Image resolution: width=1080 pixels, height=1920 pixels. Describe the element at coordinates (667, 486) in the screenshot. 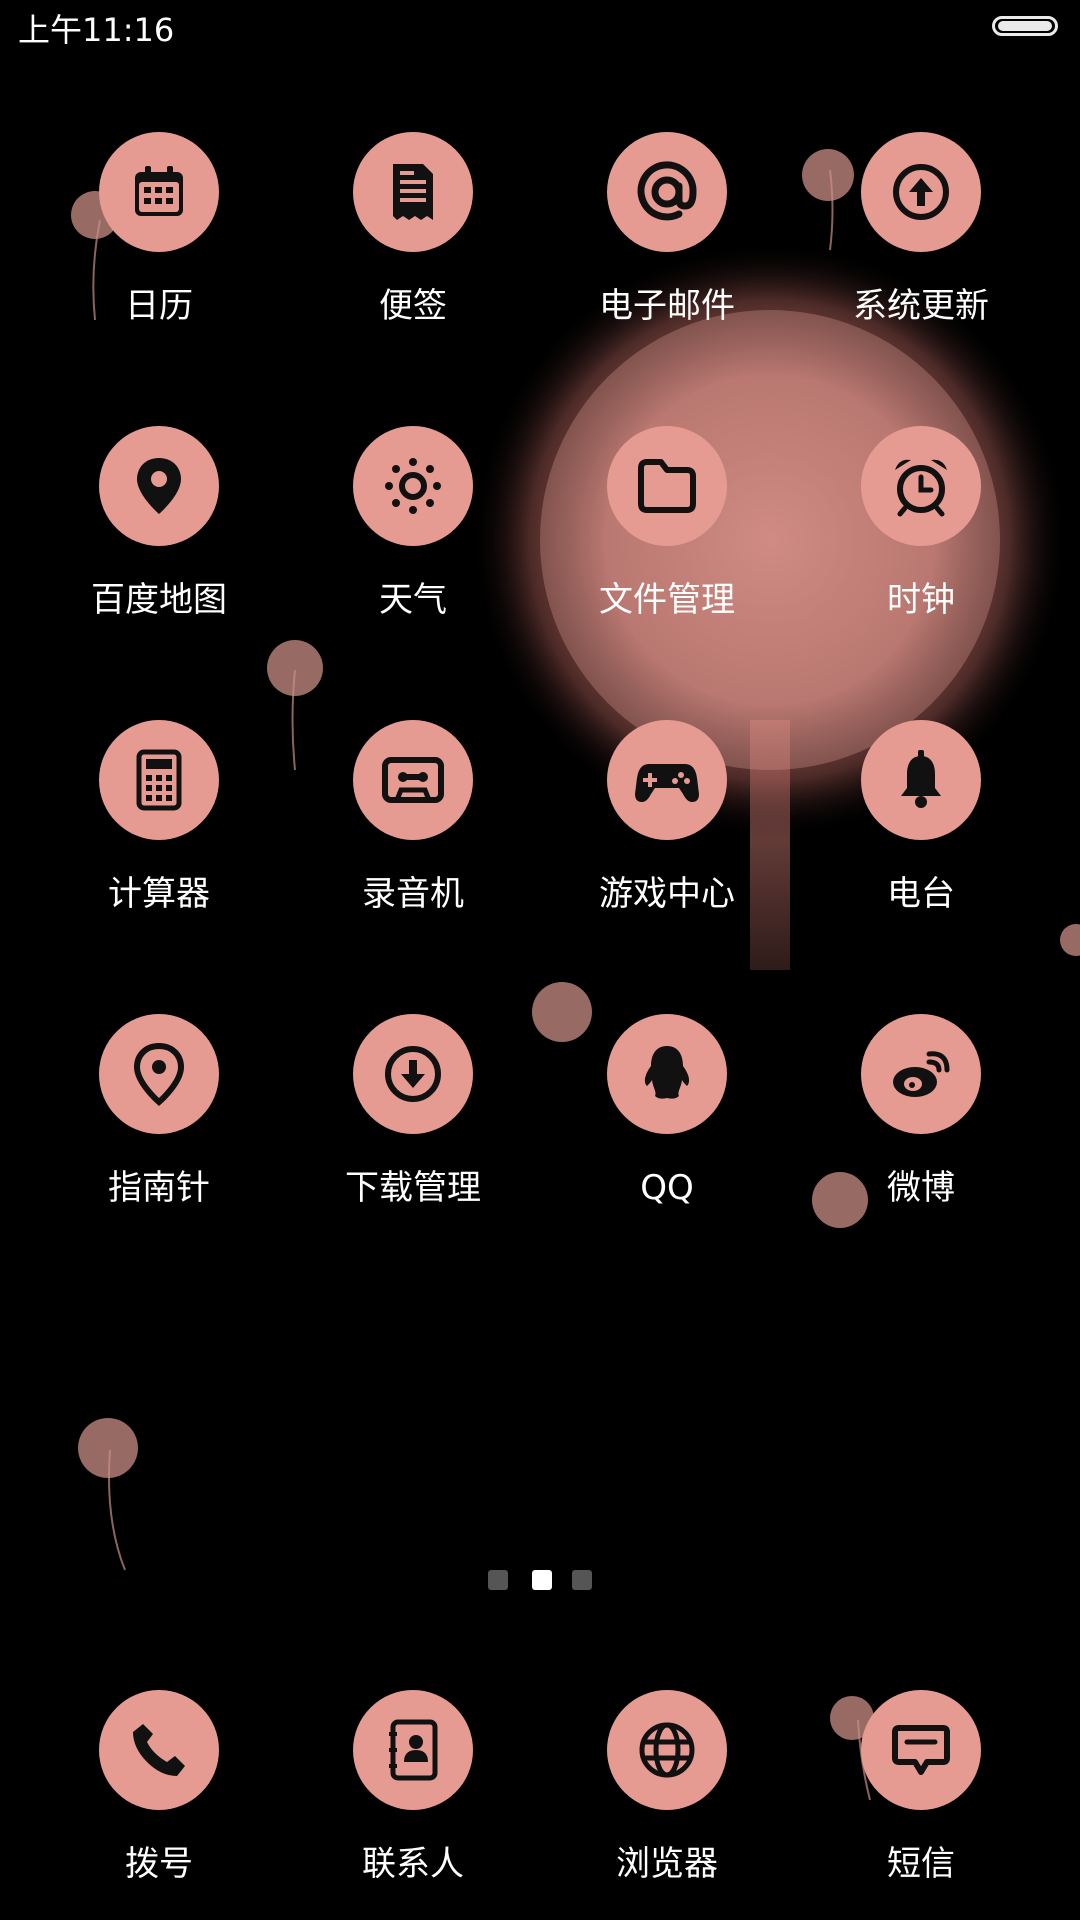

I see `folder-icon` at that location.